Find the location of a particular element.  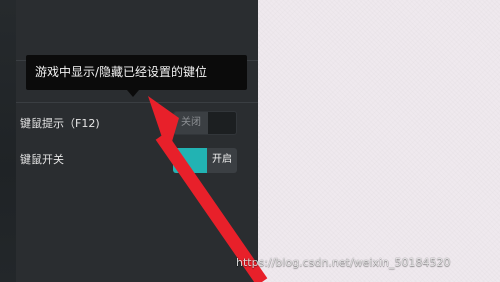

key-switch-toggle: 开启 is located at coordinates (205, 160).